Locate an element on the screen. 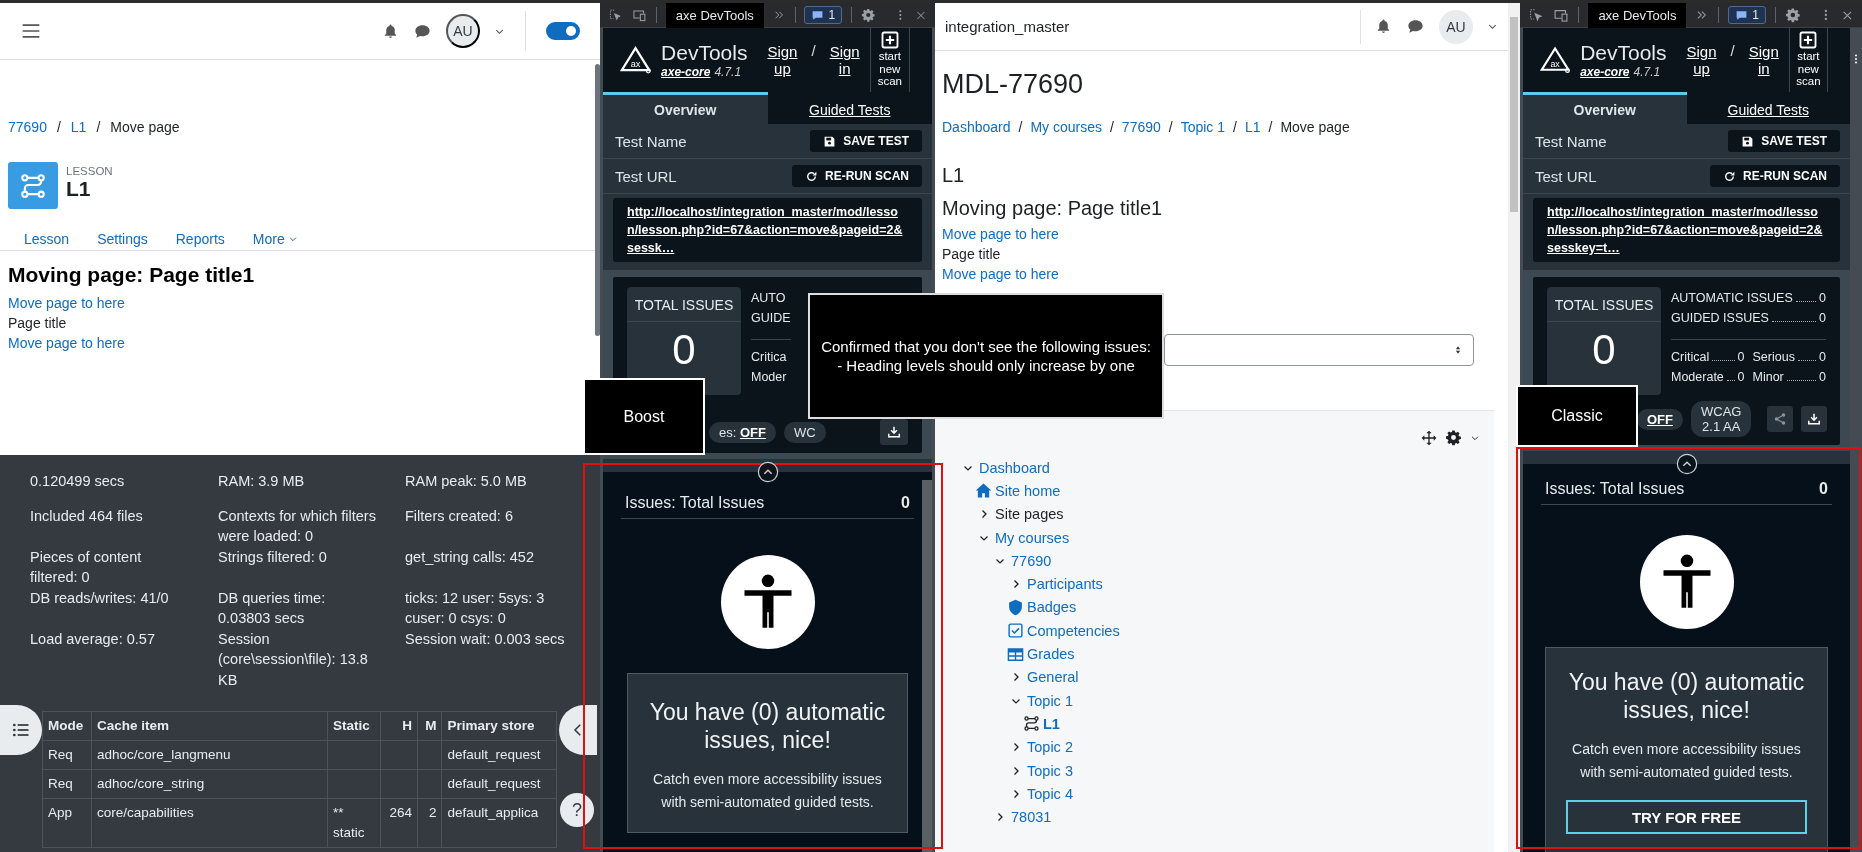 This screenshot has height=852, width=1862. message-icon is located at coordinates (1742, 15).